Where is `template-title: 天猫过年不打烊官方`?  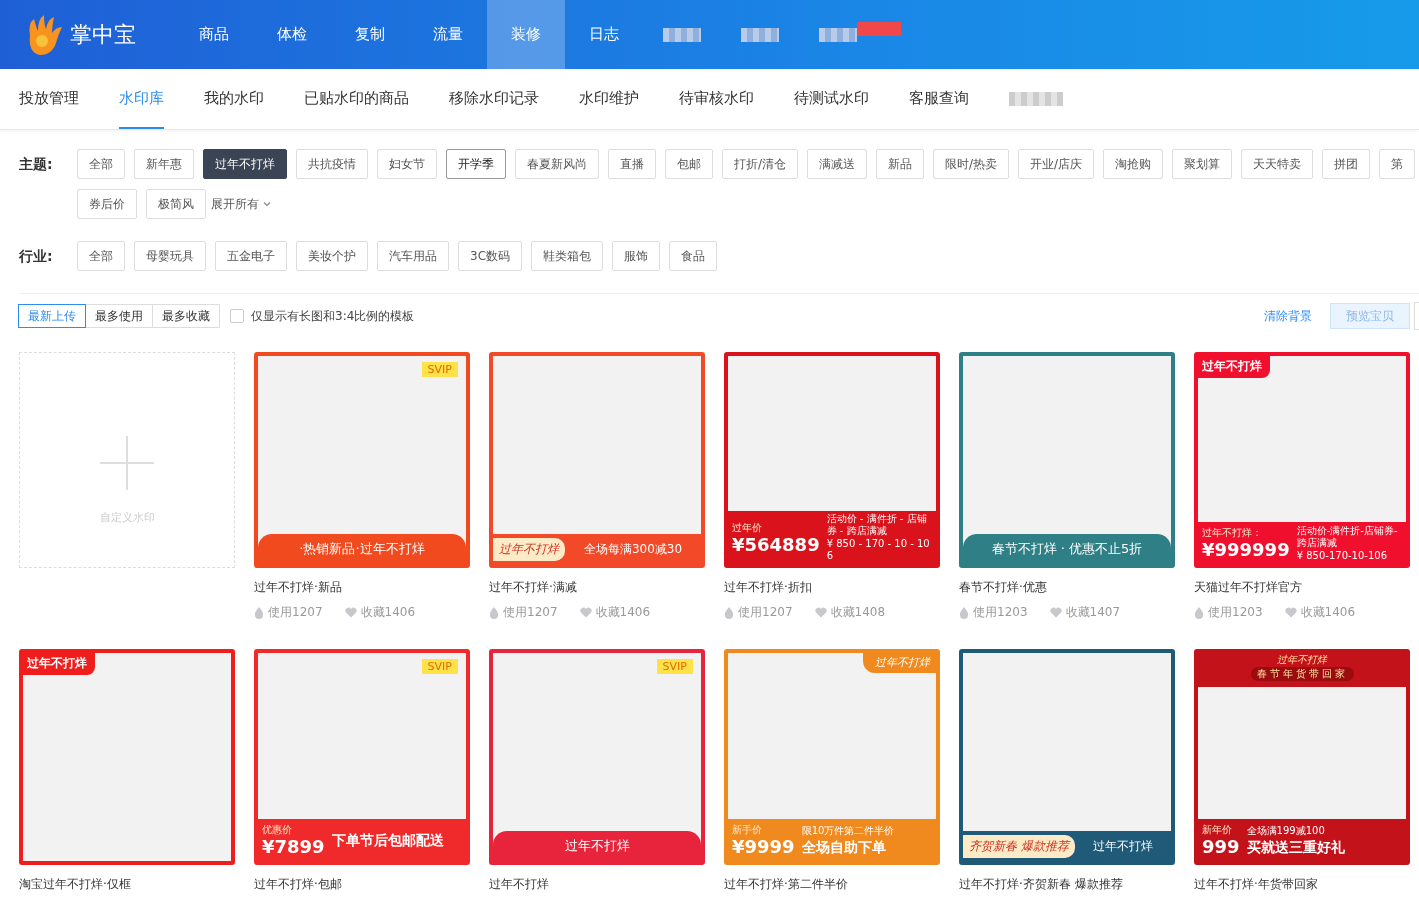
template-title: 天猫过年不打烊官方 is located at coordinates (1302, 587).